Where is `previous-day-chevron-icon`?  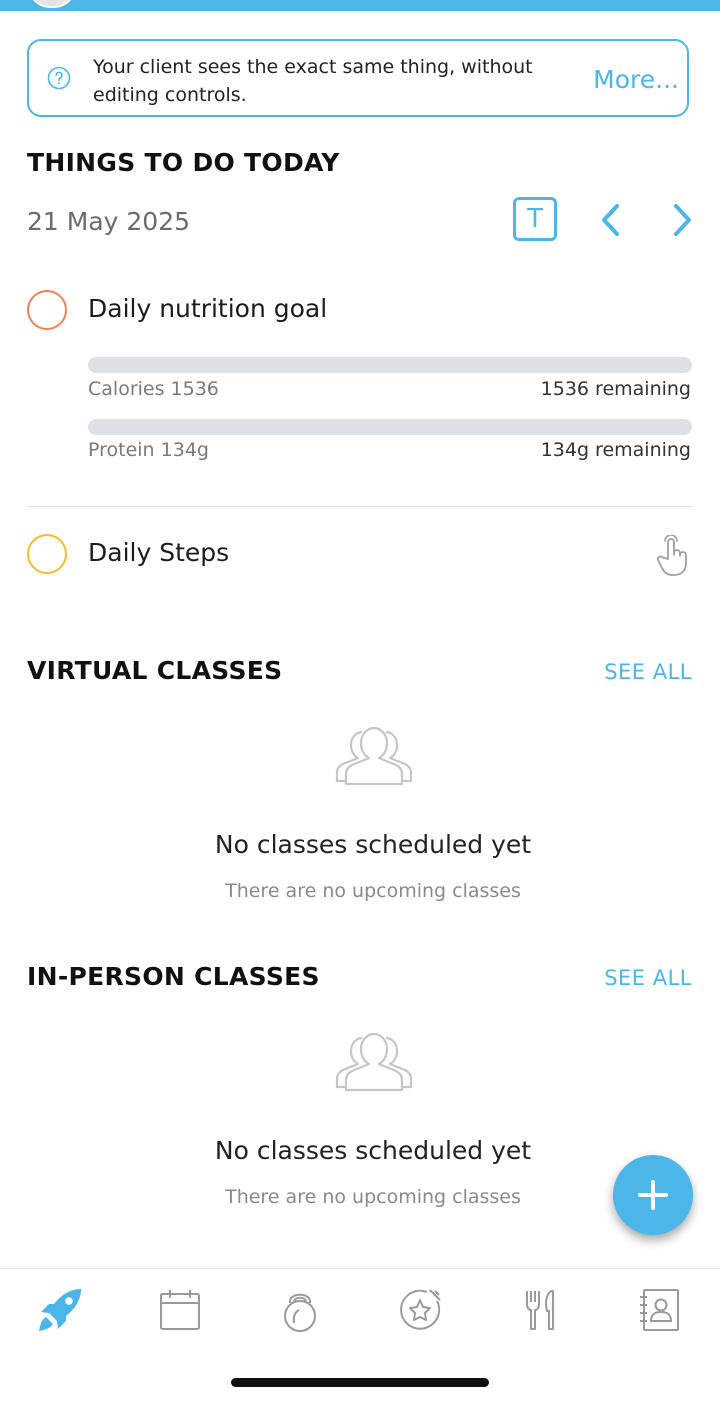
previous-day-chevron-icon is located at coordinates (611, 220).